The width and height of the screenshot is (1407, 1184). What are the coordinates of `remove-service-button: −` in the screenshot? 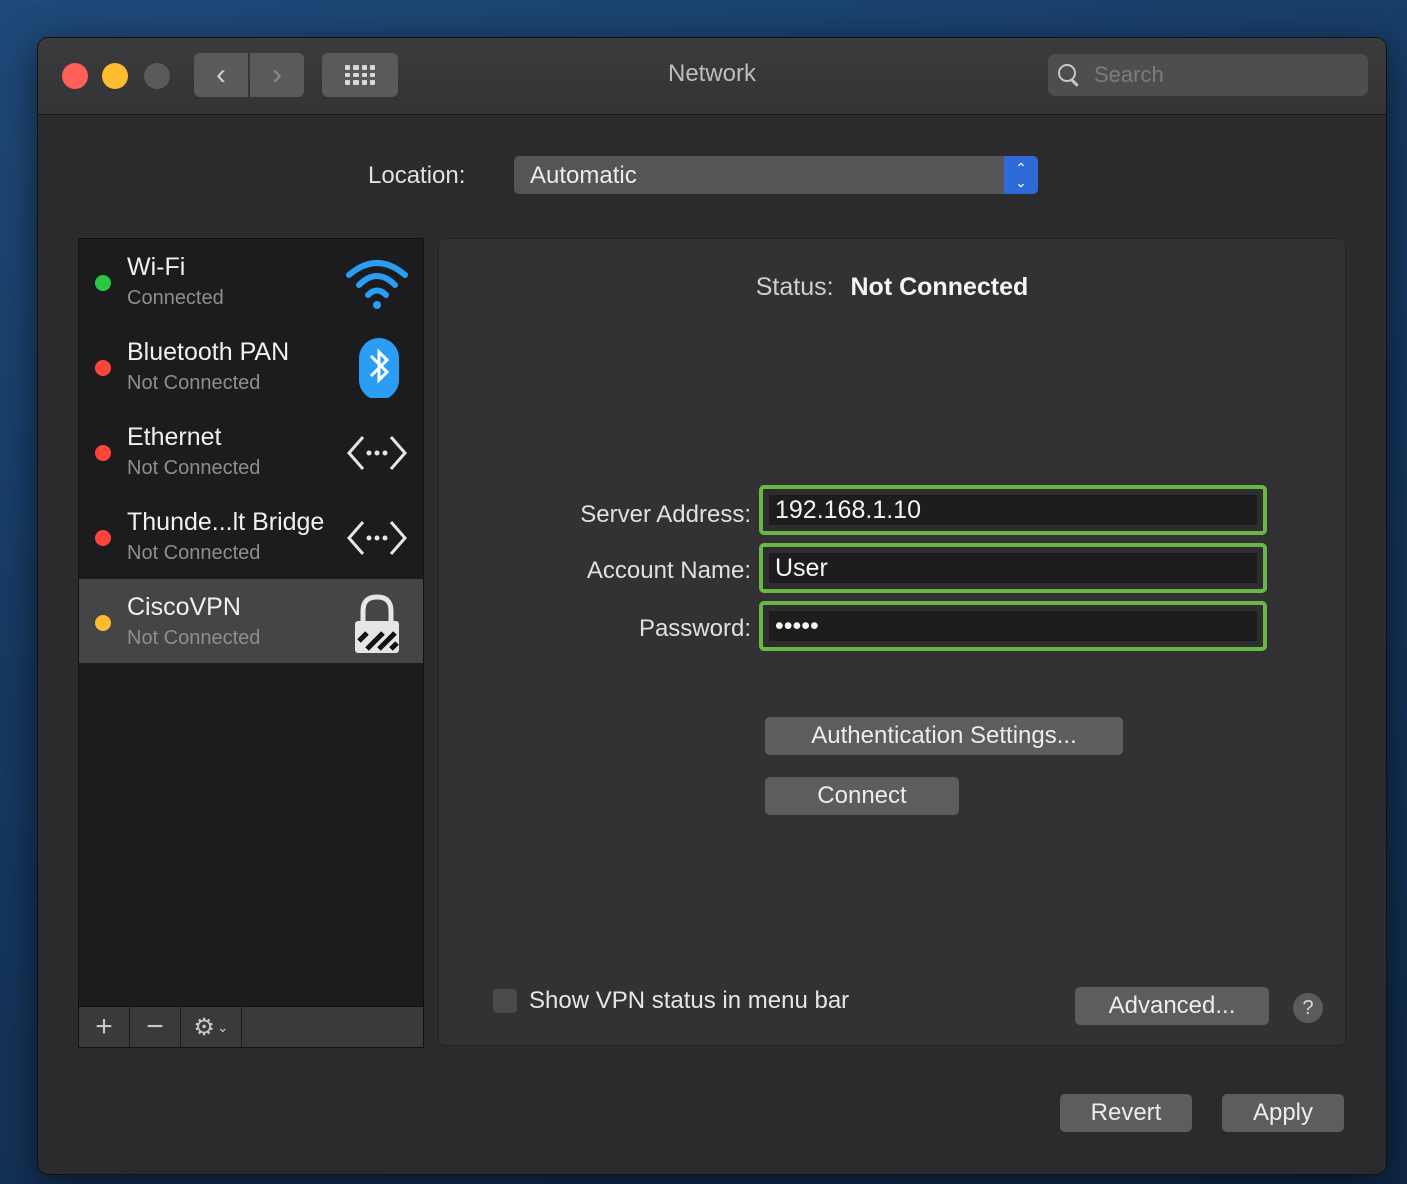 It's located at (155, 1027).